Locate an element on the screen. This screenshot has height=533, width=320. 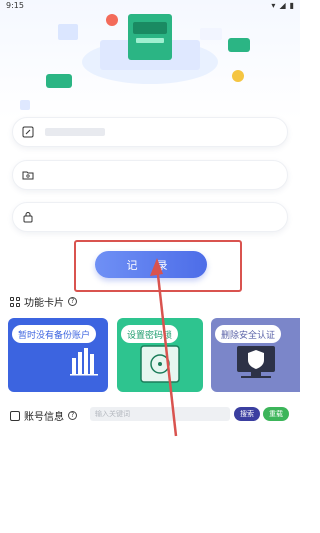
features-heading: 功能卡片 ? is located at coordinates (43, 301).